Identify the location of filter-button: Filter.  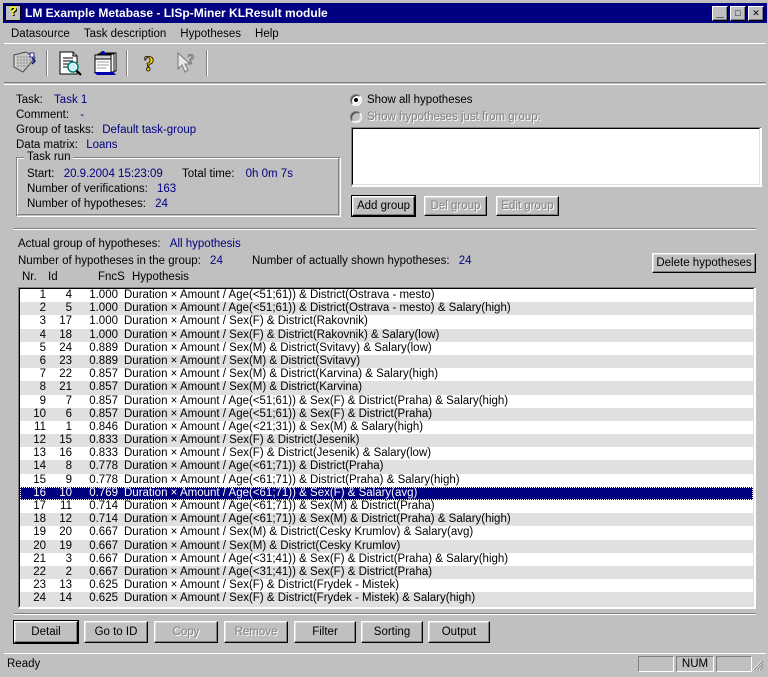
(325, 632).